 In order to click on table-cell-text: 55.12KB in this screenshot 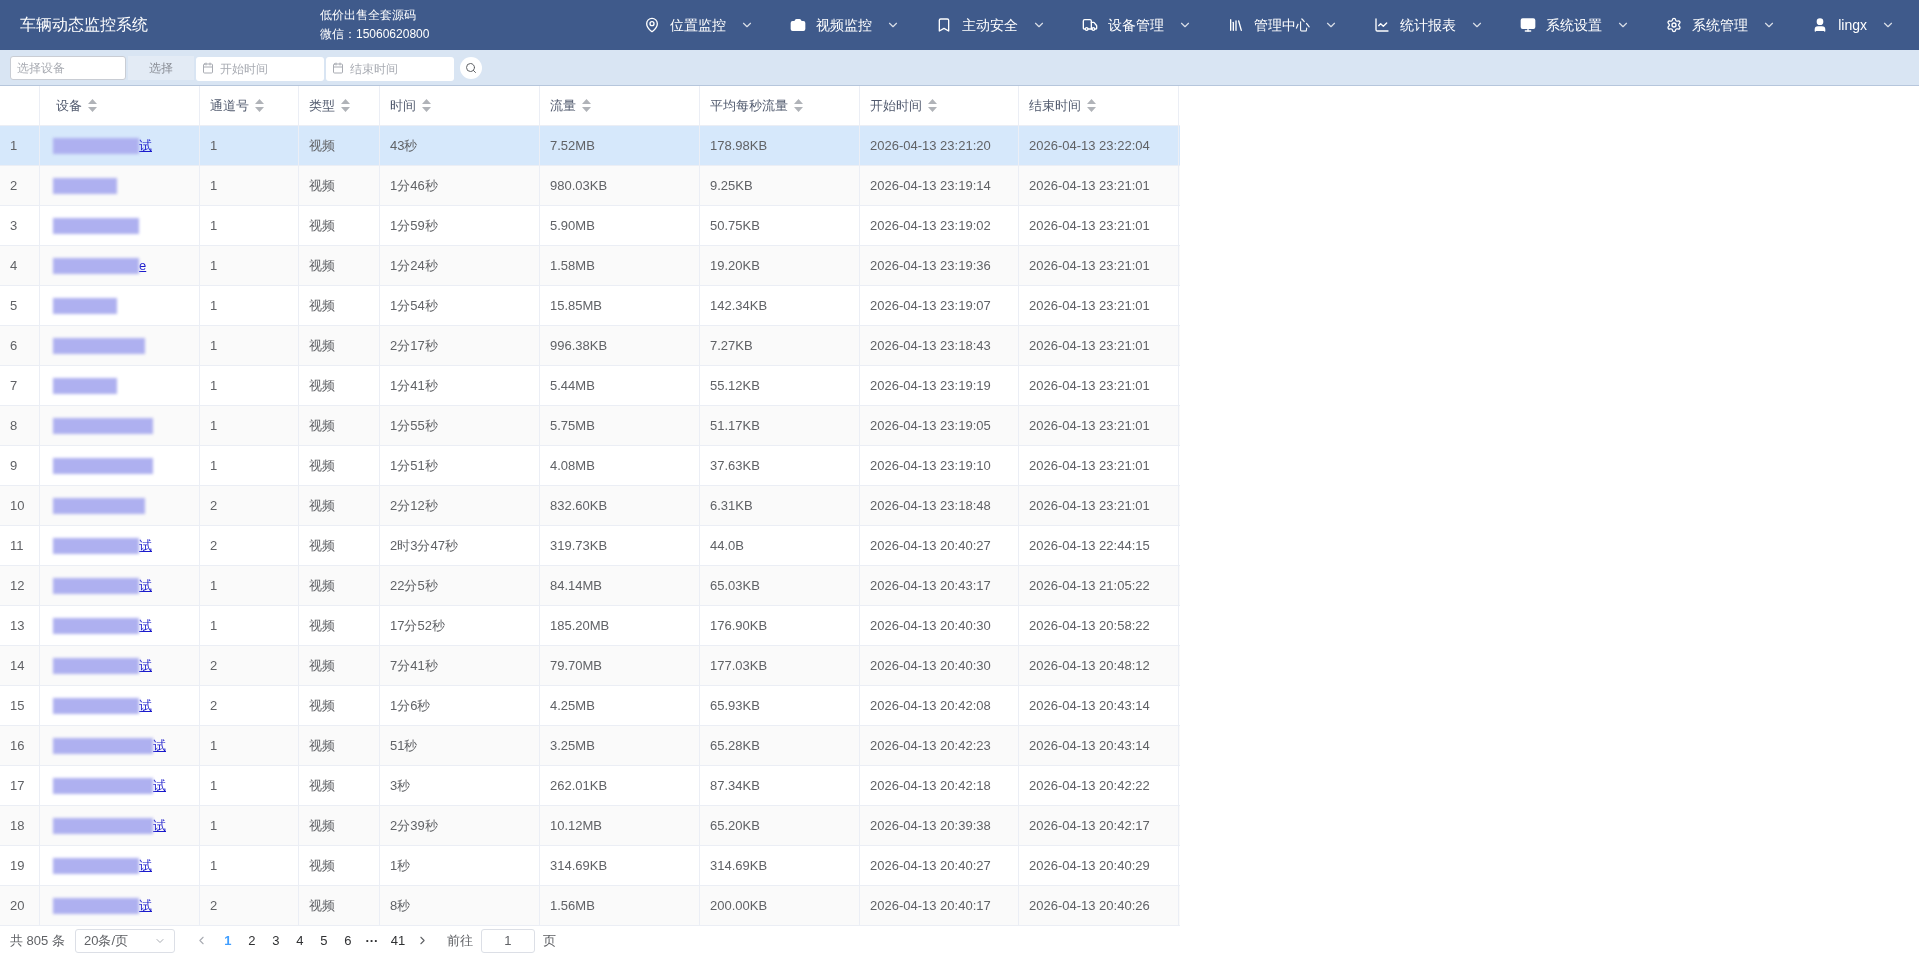, I will do `click(735, 385)`.